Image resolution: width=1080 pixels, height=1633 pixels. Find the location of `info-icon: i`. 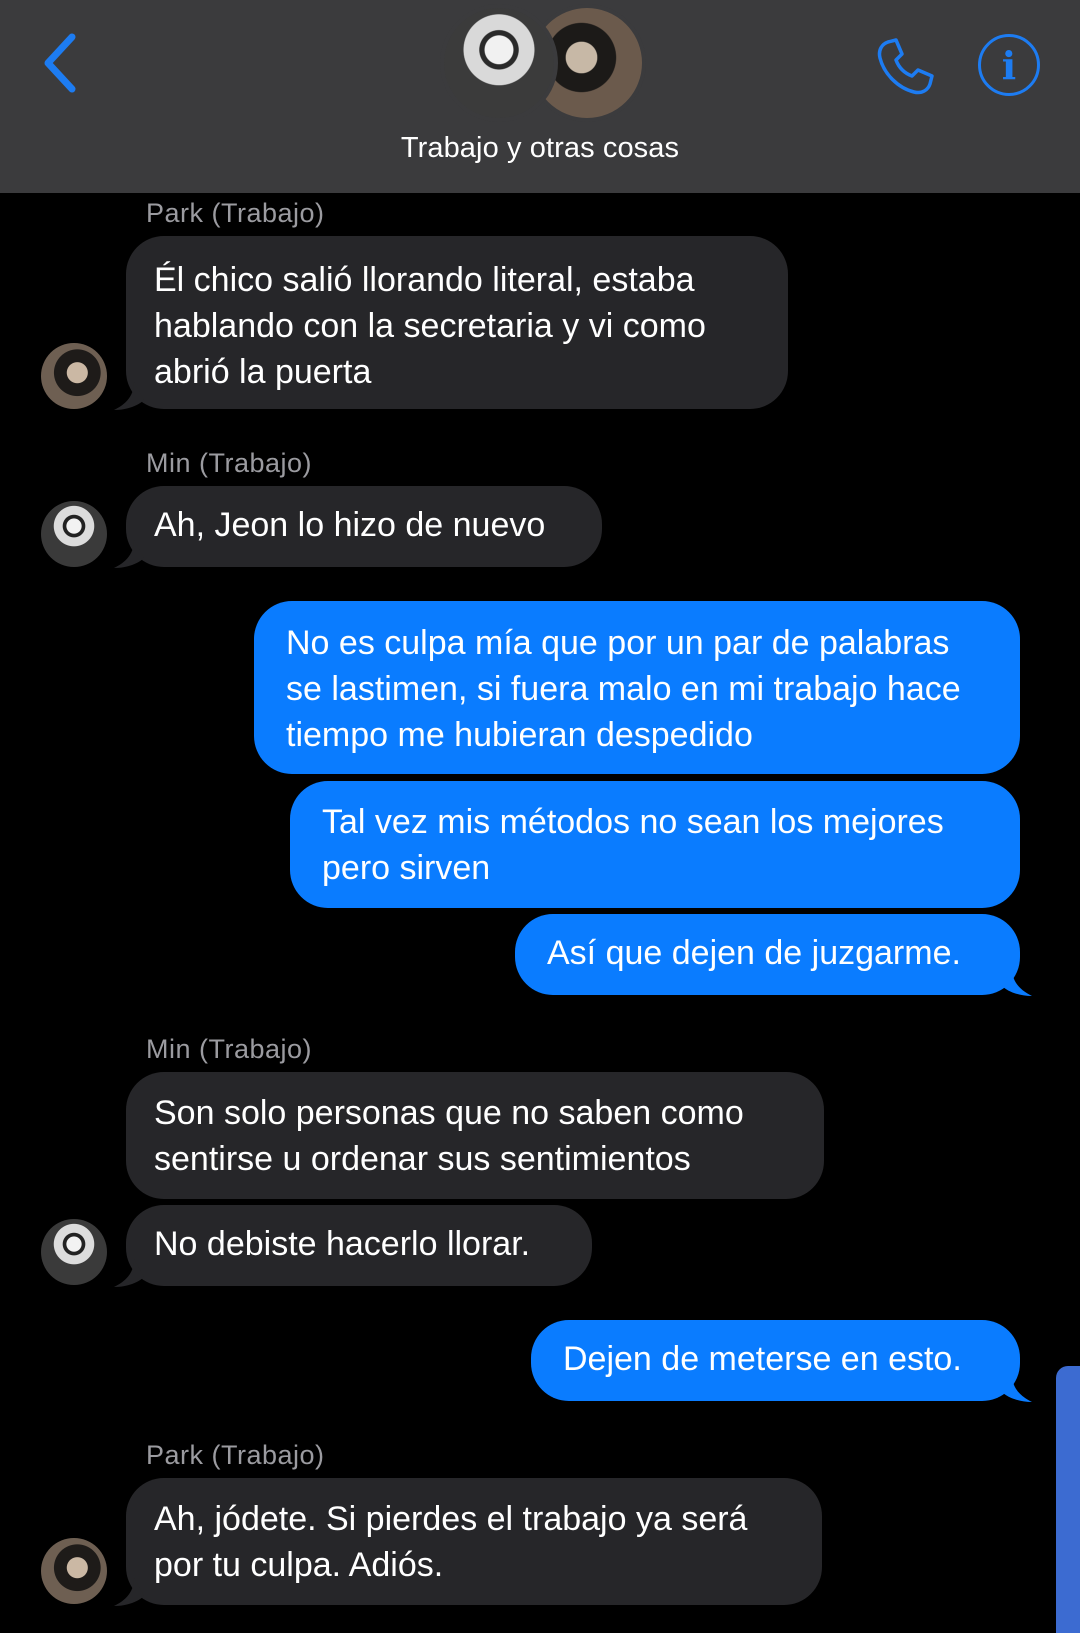

info-icon: i is located at coordinates (1009, 65).